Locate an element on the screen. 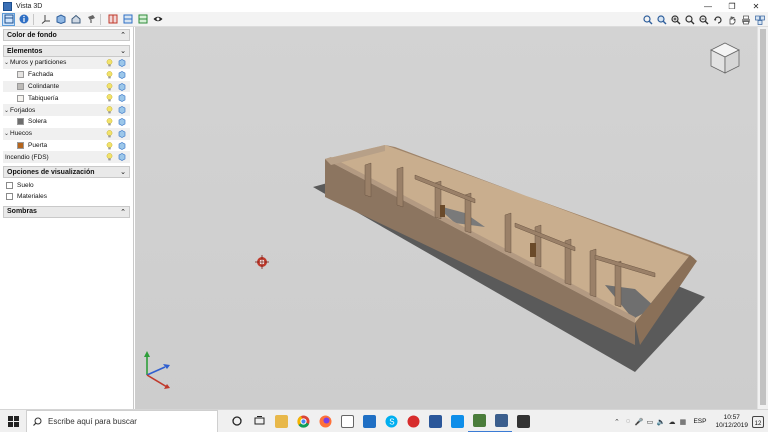  network-icon: ▦ is located at coordinates (682, 421).